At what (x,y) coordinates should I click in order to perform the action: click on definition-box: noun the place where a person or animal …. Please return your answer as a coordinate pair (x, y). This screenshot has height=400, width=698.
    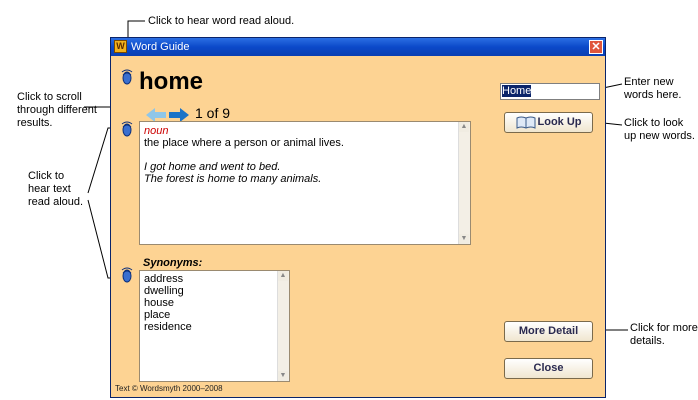
    Looking at the image, I should click on (305, 183).